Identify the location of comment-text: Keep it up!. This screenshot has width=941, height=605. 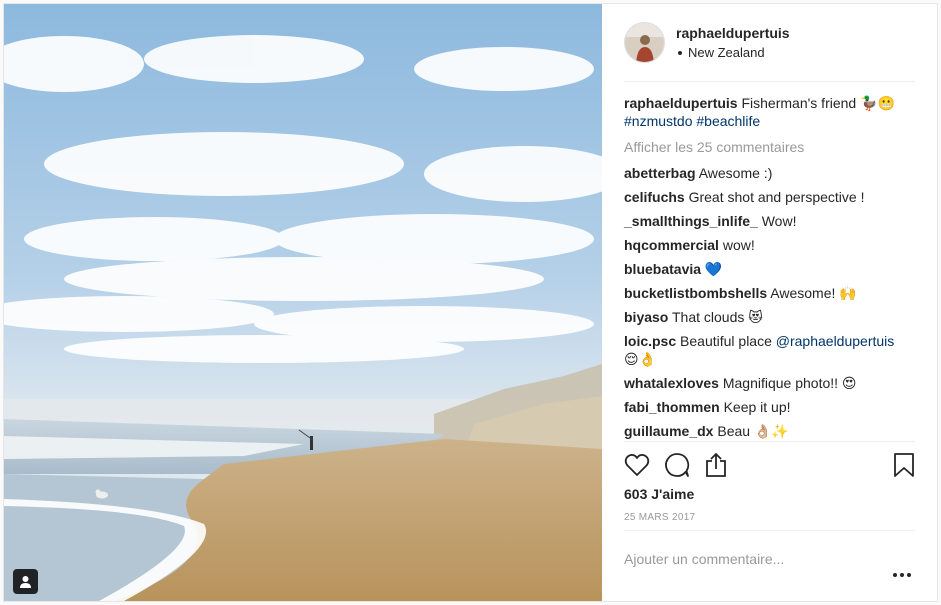
(757, 407).